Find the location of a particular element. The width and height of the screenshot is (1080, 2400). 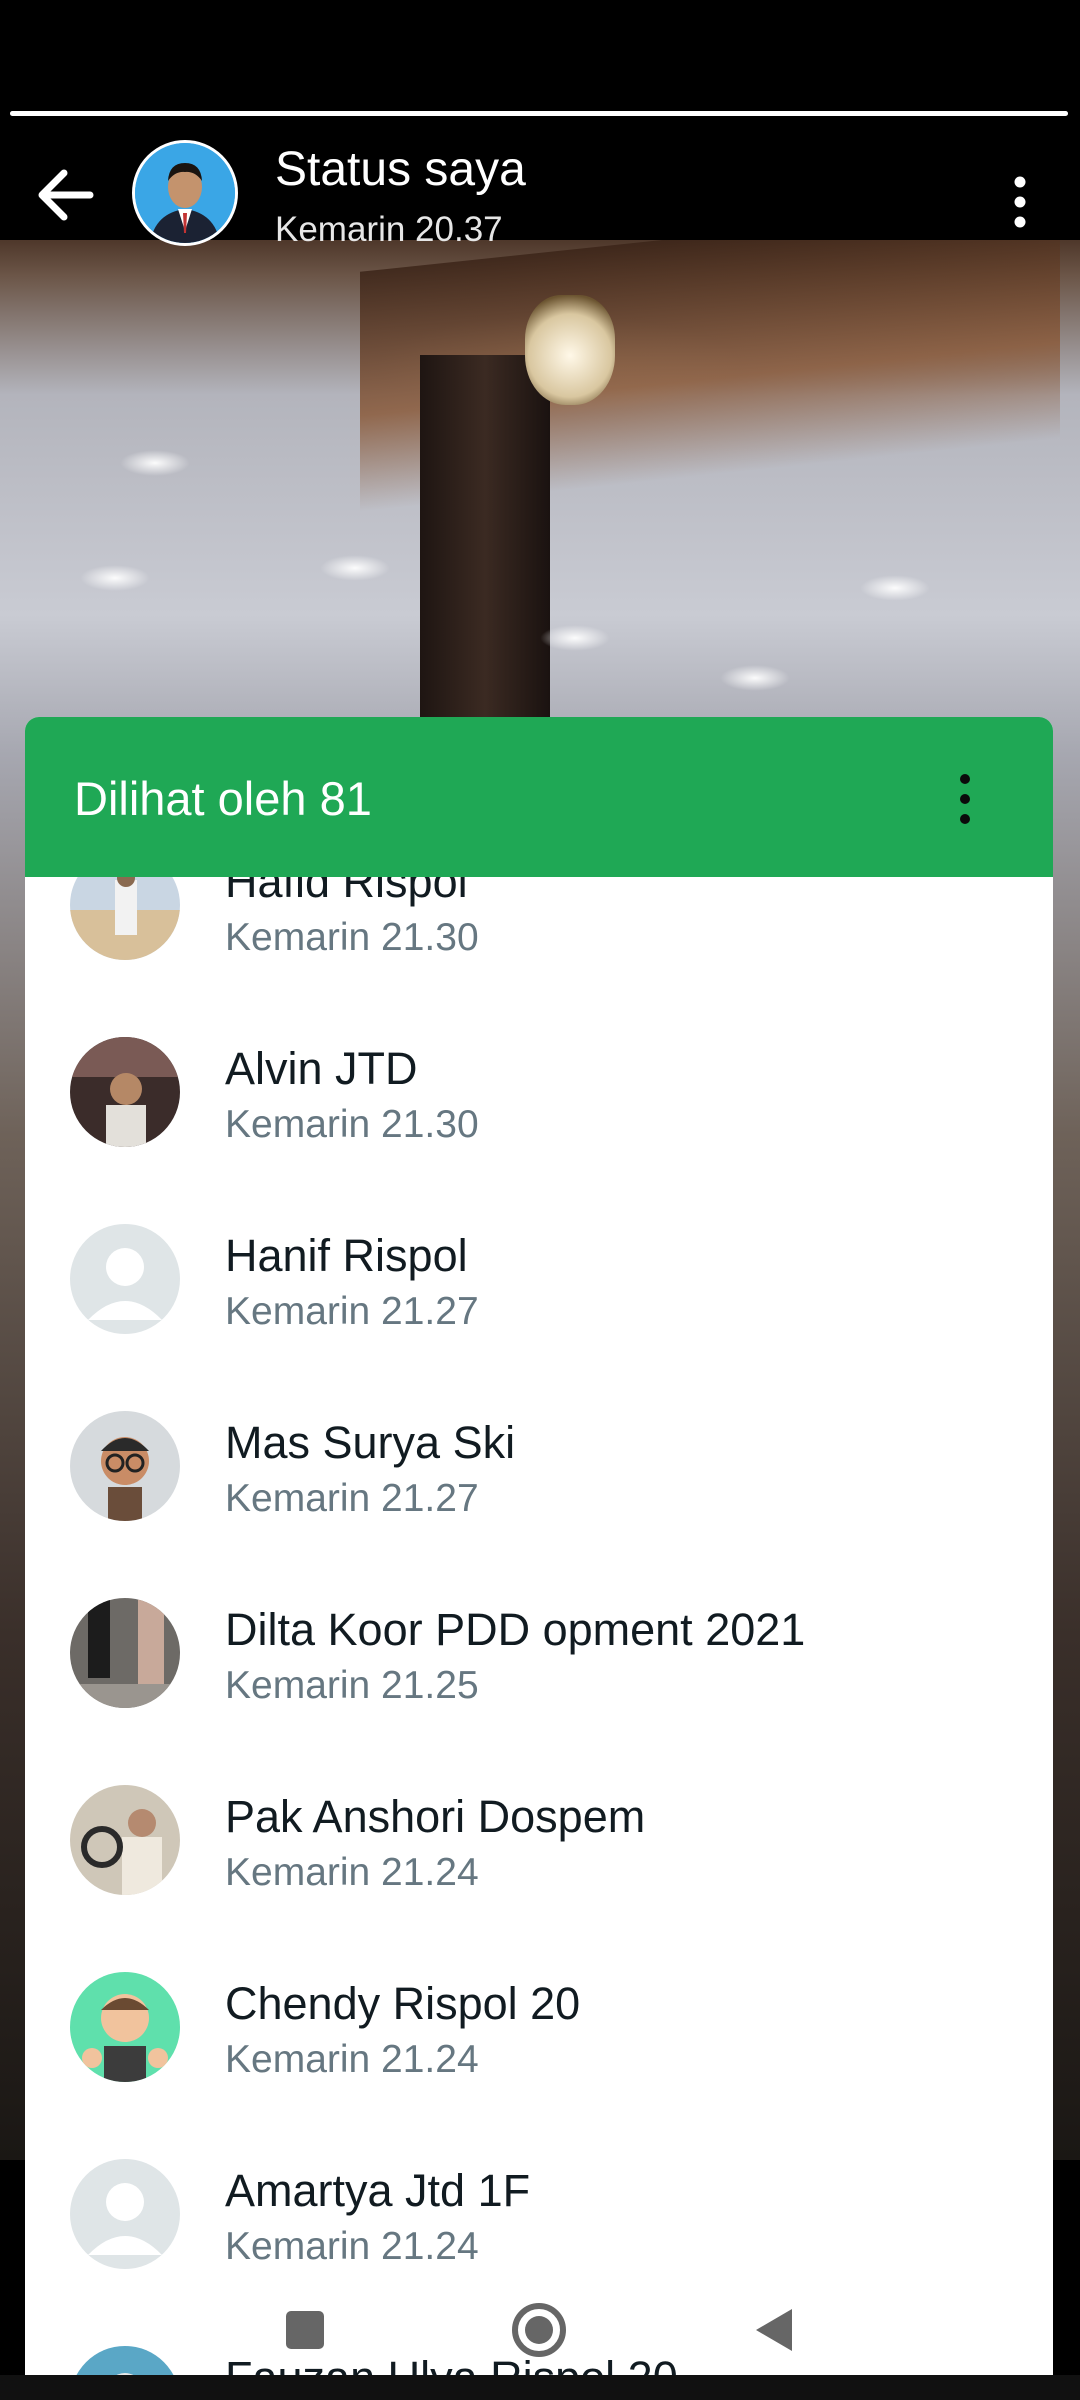

back-nav-button is located at coordinates (775, 2330).